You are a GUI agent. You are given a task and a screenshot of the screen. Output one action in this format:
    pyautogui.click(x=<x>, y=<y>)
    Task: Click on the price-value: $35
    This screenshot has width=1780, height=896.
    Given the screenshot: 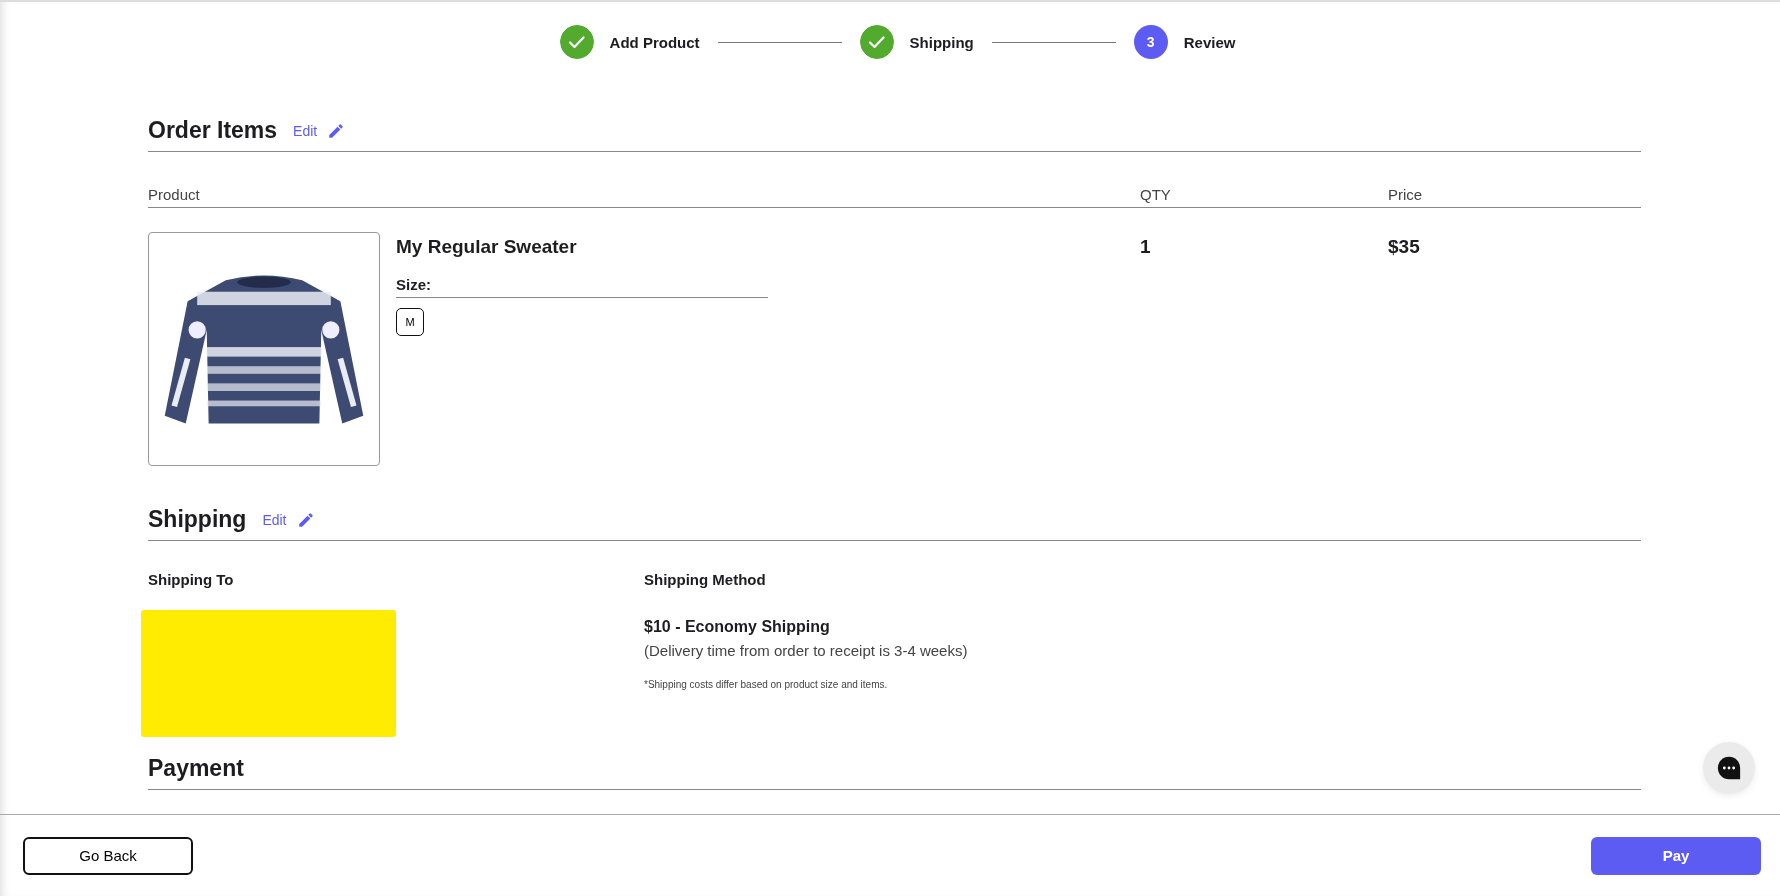 What is the action you would take?
    pyautogui.click(x=1404, y=247)
    